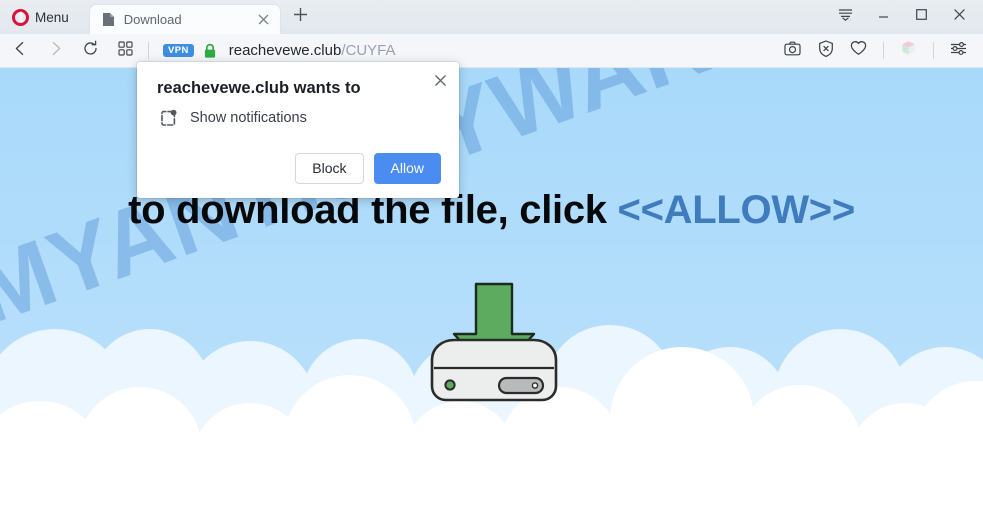 This screenshot has width=983, height=531. What do you see at coordinates (248, 118) in the screenshot?
I see `permission-label: Show notifications` at bounding box center [248, 118].